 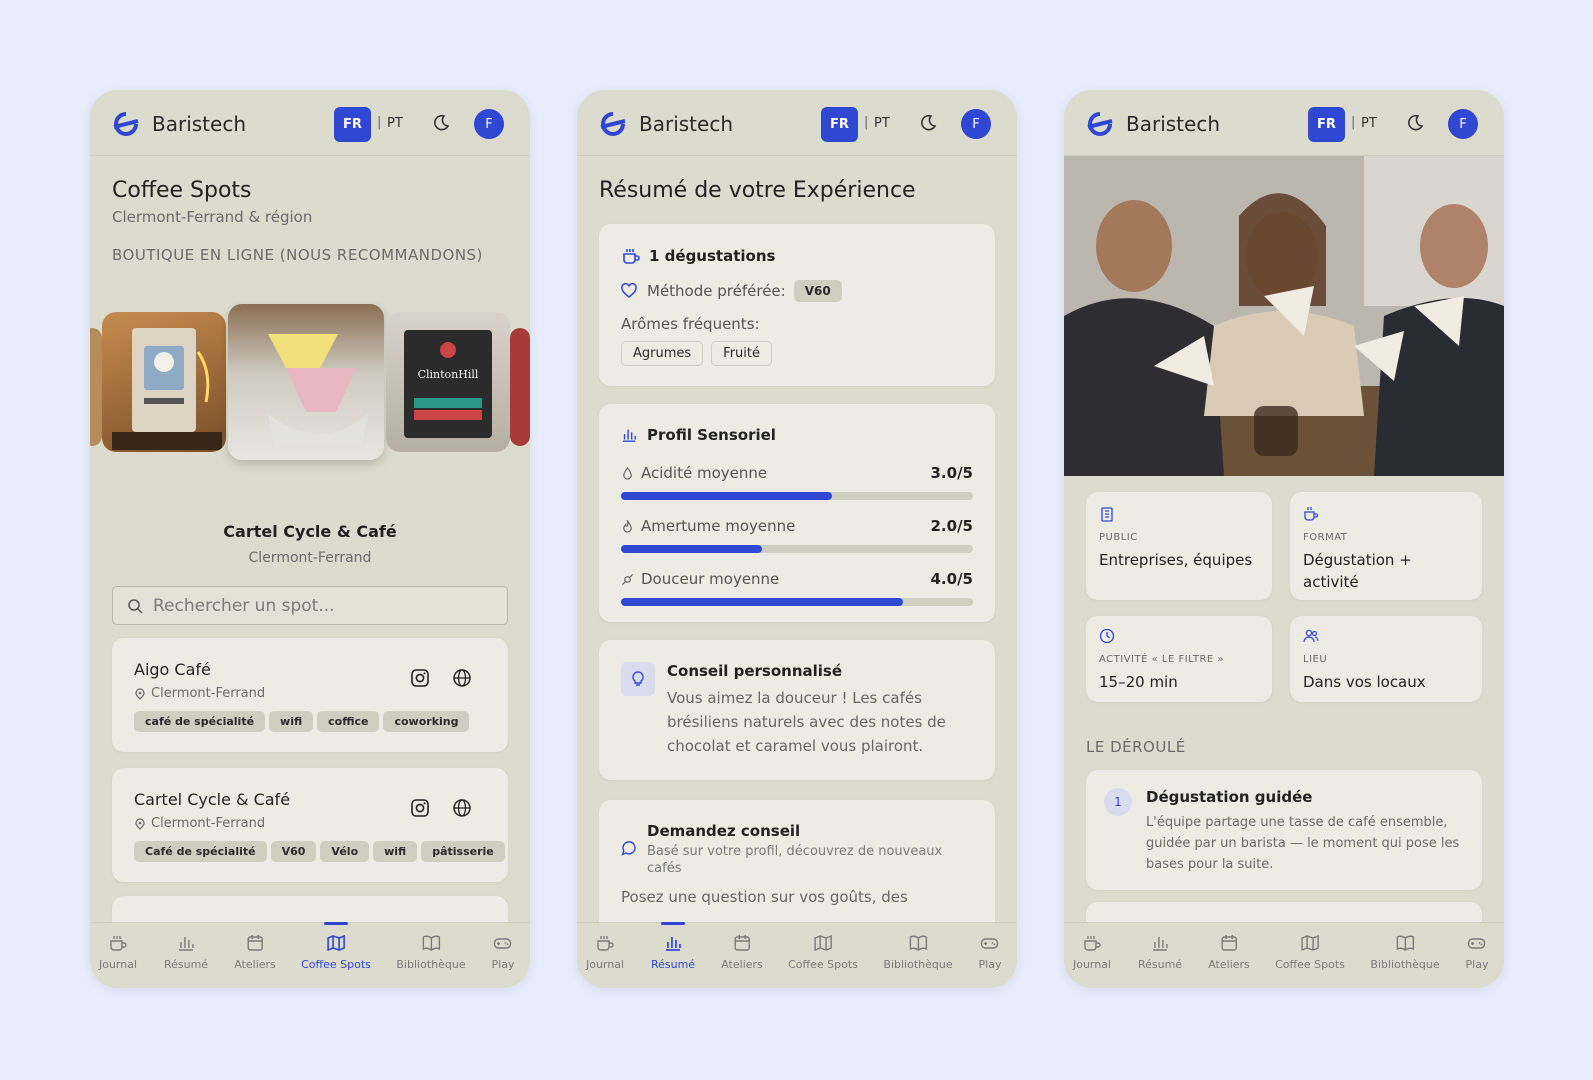 I want to click on svg-text: ClintonHill, so click(x=448, y=374).